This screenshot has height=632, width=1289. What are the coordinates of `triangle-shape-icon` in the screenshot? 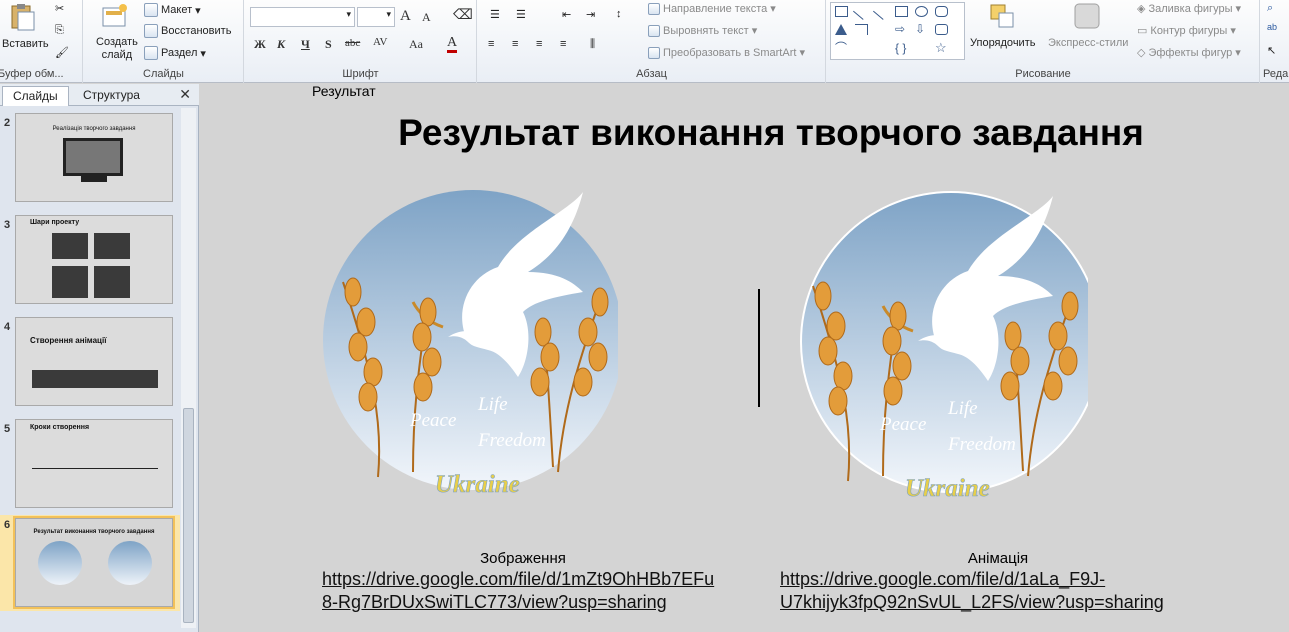 It's located at (841, 29).